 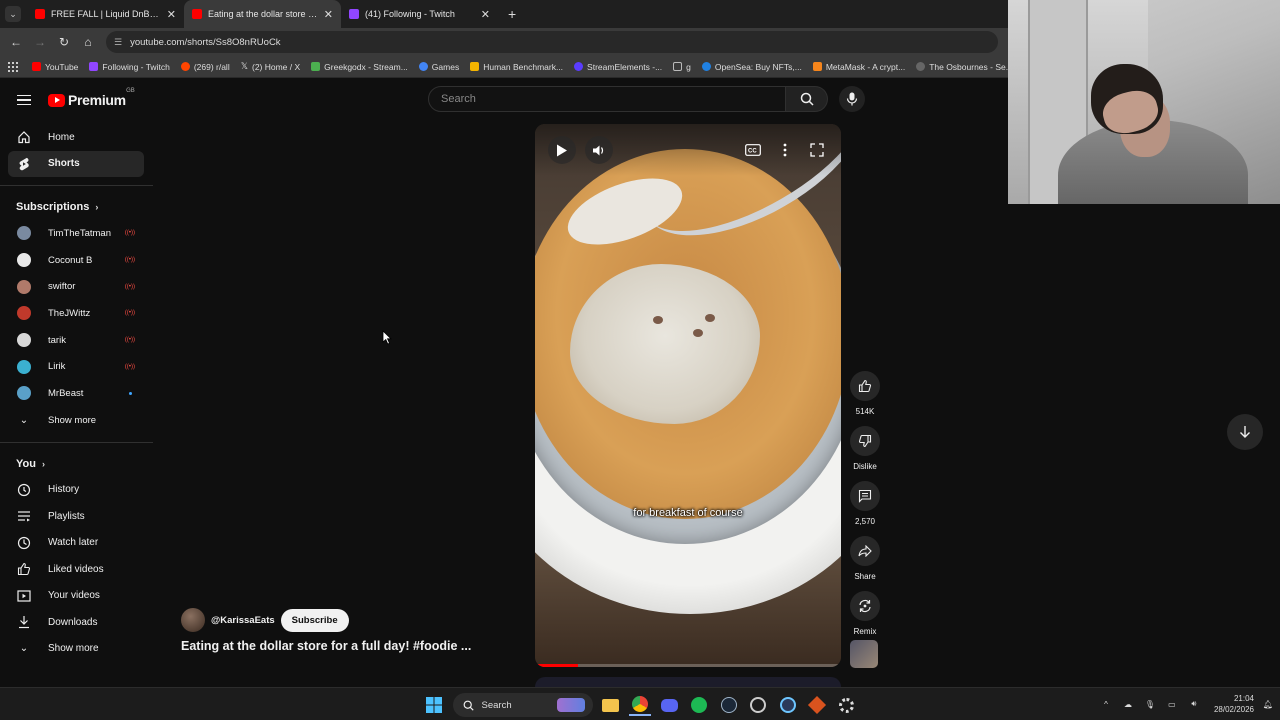 What do you see at coordinates (76, 366) in the screenshot?
I see `subscription-lirik: Lirik ((•))` at bounding box center [76, 366].